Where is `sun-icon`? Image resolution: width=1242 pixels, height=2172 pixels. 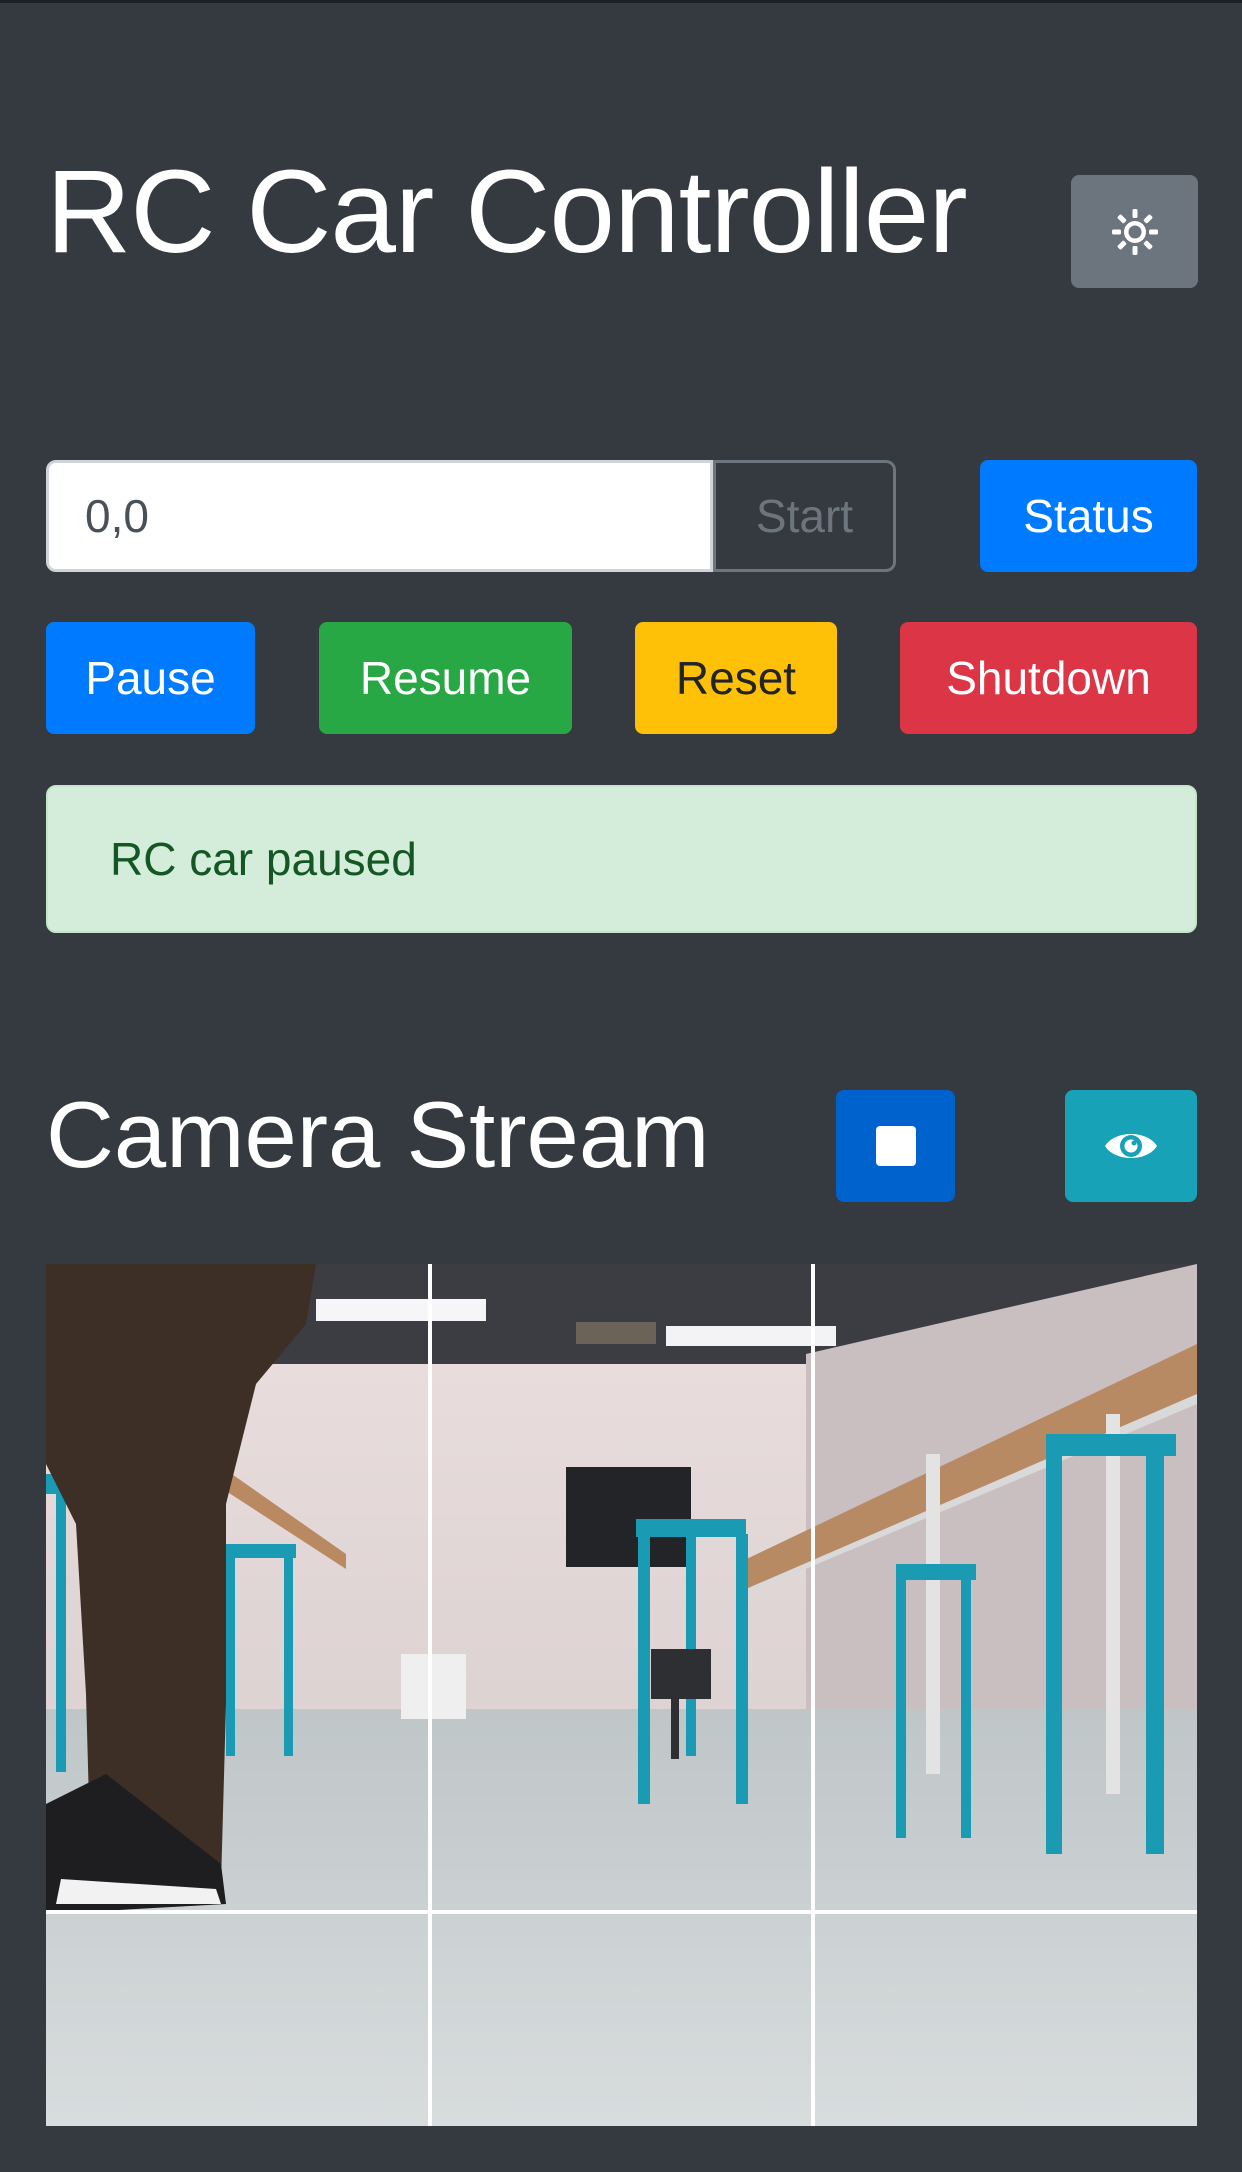
sun-icon is located at coordinates (1134, 231).